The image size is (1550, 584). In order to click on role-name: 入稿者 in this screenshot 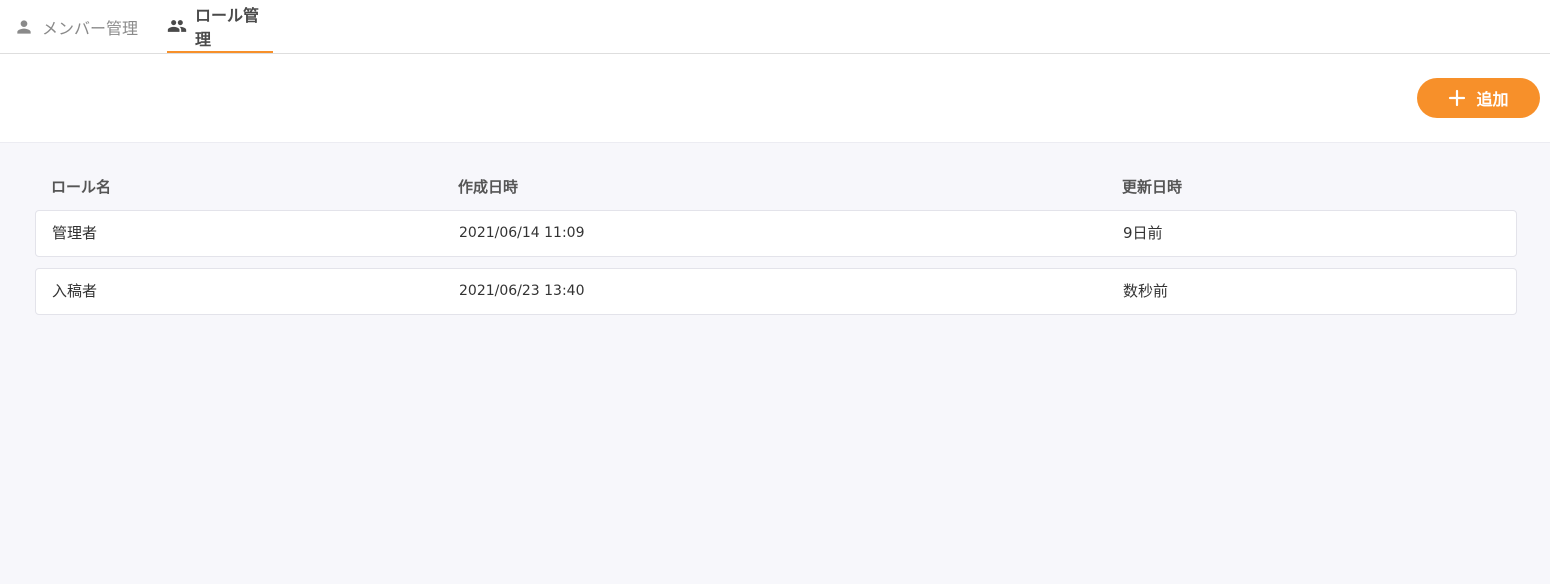, I will do `click(75, 291)`.